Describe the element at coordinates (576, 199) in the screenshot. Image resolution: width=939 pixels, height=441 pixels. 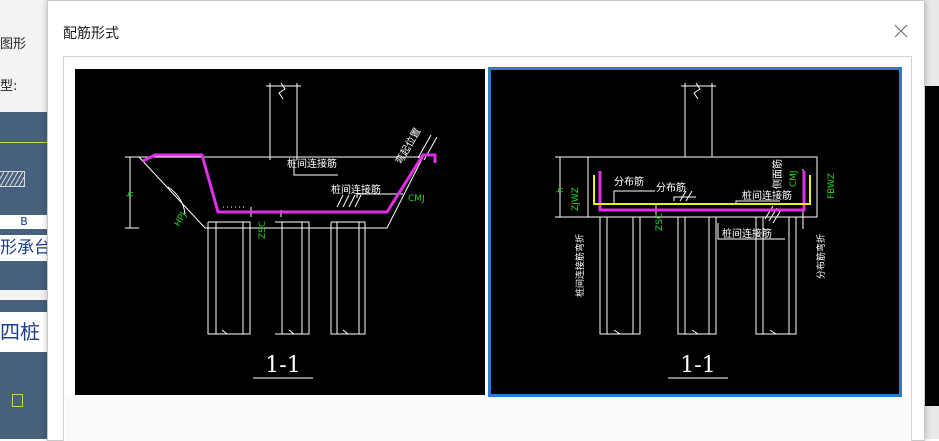
I see `label-zjwz: ZJWZ` at that location.